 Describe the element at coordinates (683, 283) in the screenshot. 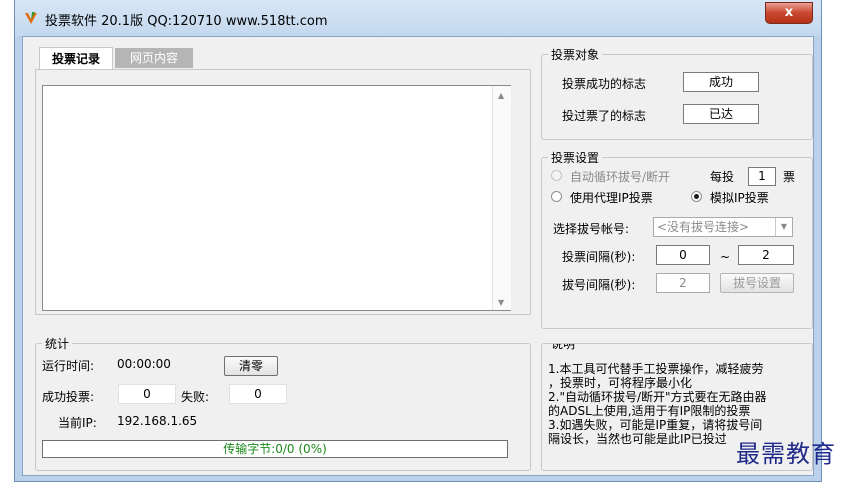

I see `dial-interval-input: 2` at that location.